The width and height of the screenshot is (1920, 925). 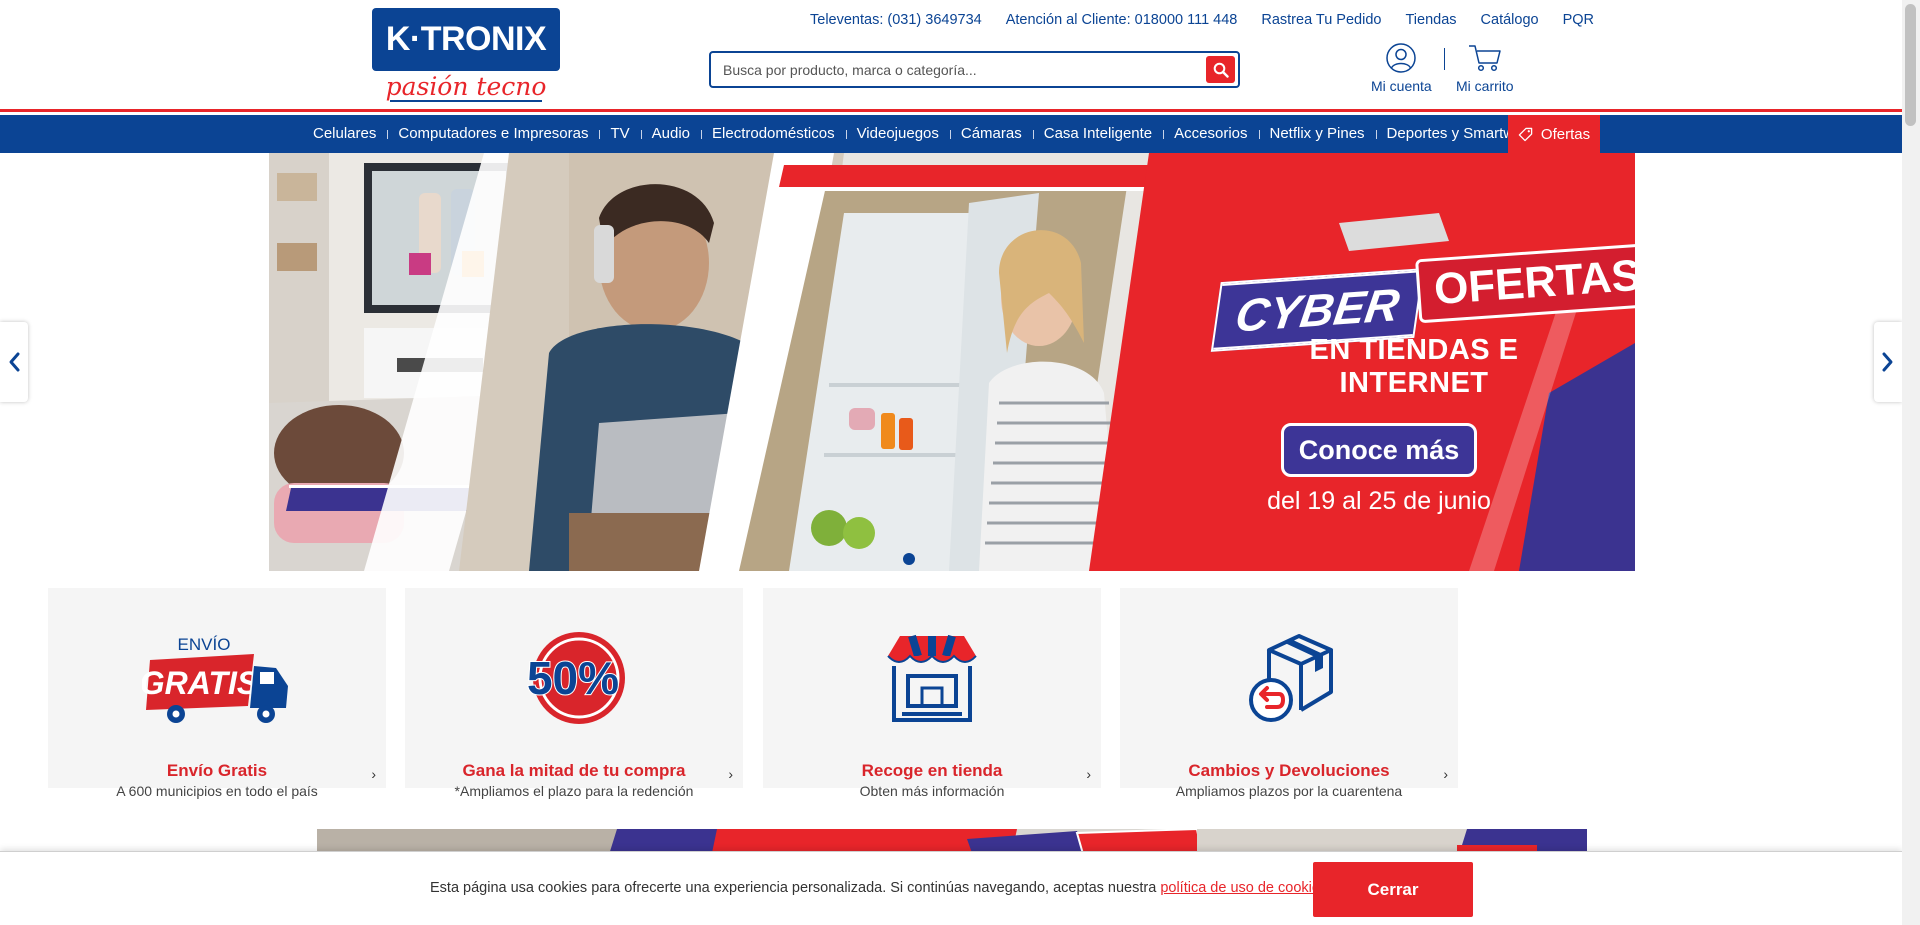 I want to click on fifty-percent-icon: 50%, so click(x=575, y=678).